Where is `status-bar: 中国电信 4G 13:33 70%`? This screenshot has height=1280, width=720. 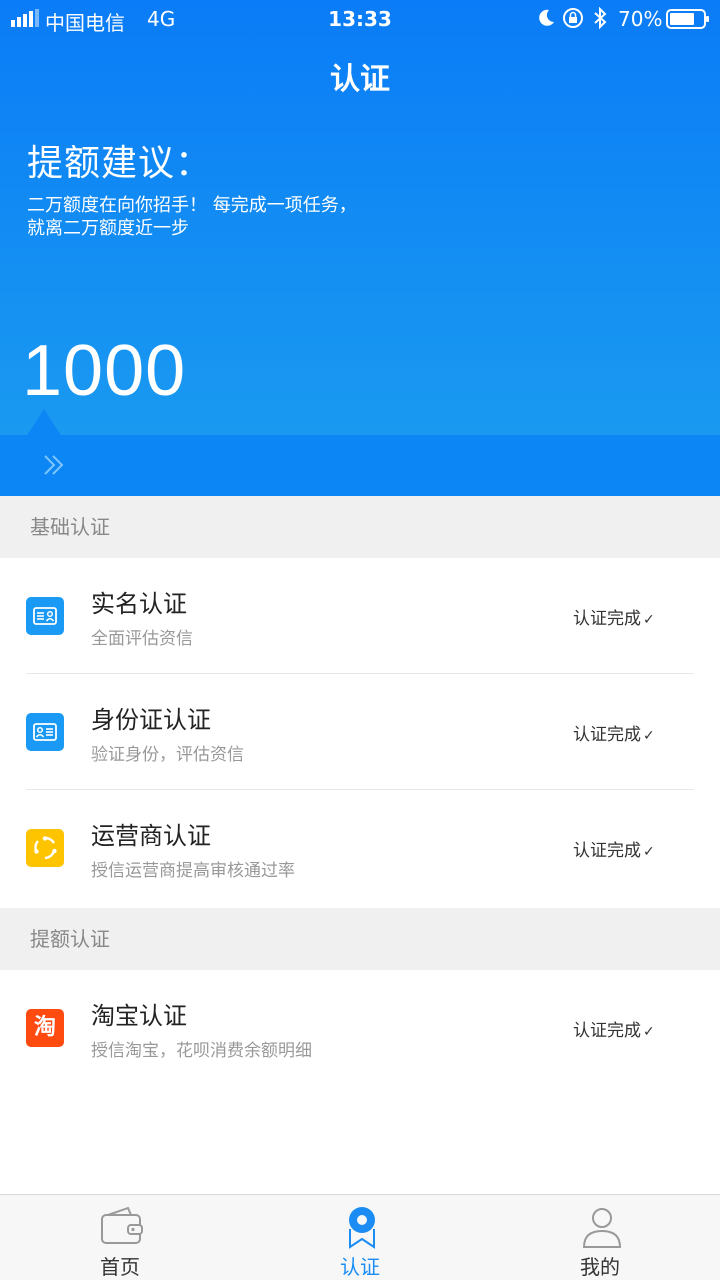
status-bar: 中国电信 4G 13:33 70% is located at coordinates (360, 19).